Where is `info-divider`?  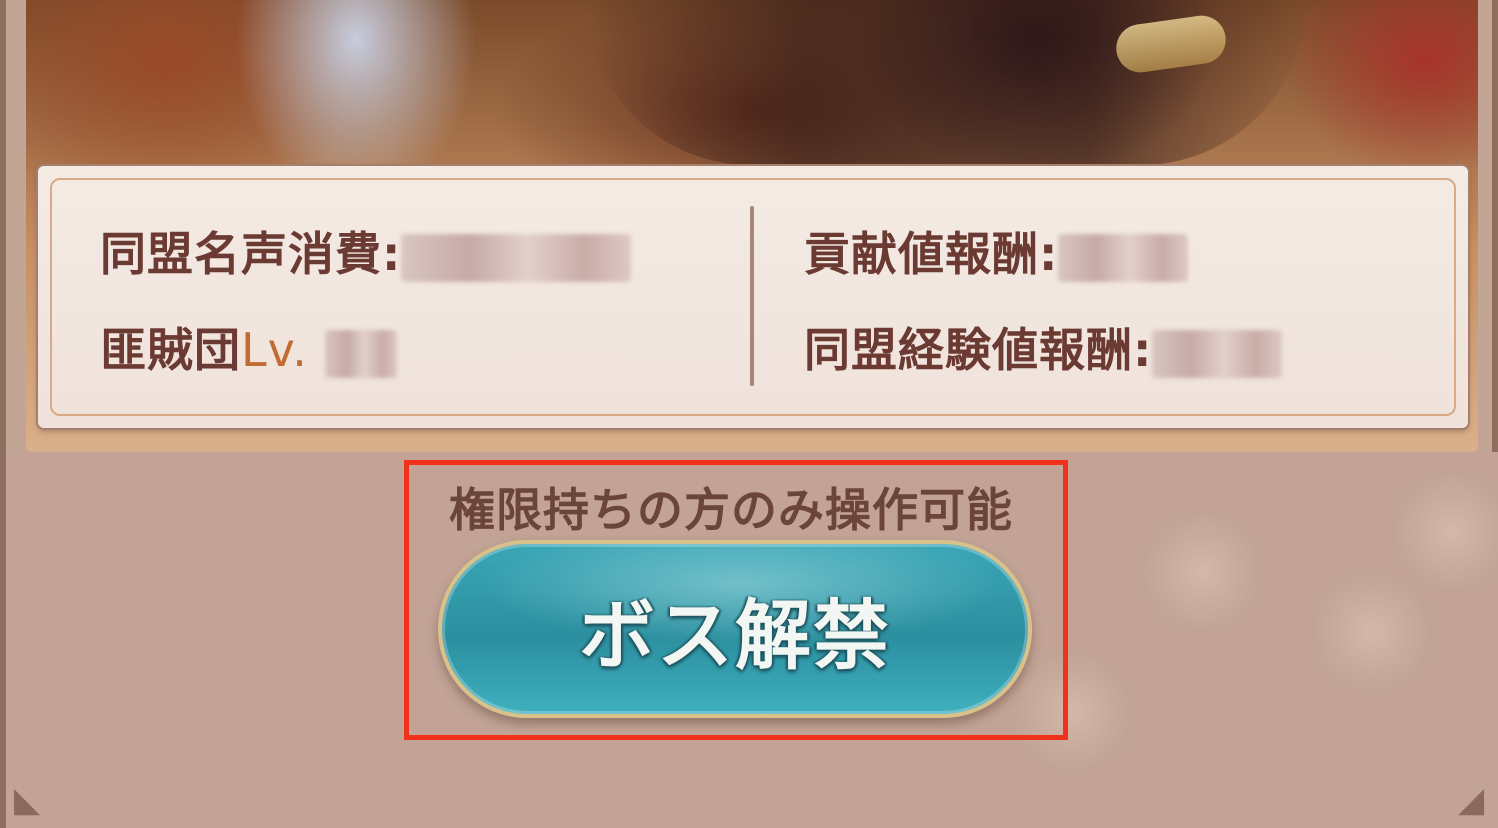
info-divider is located at coordinates (752, 296).